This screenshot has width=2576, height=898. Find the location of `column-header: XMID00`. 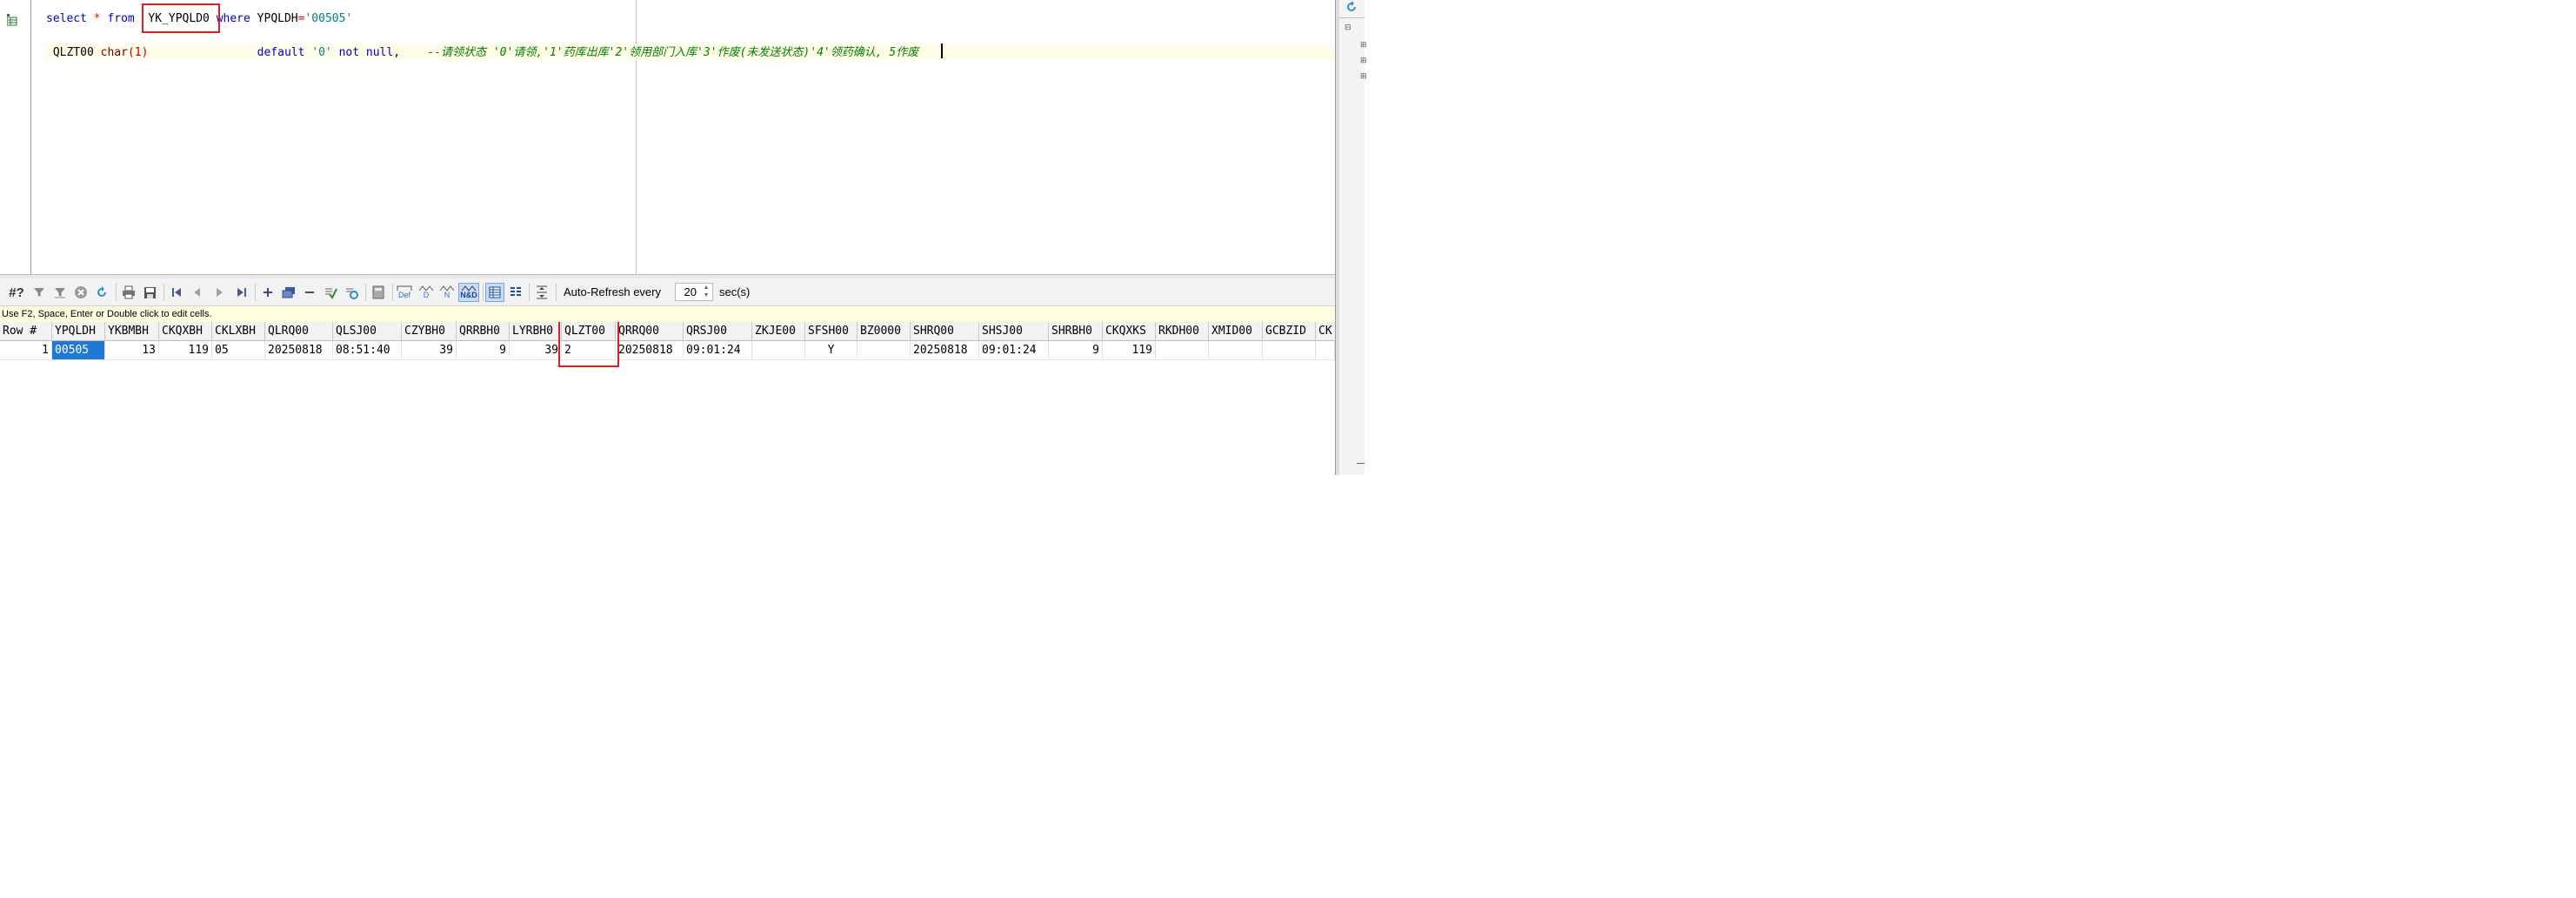

column-header: XMID00 is located at coordinates (1236, 331).